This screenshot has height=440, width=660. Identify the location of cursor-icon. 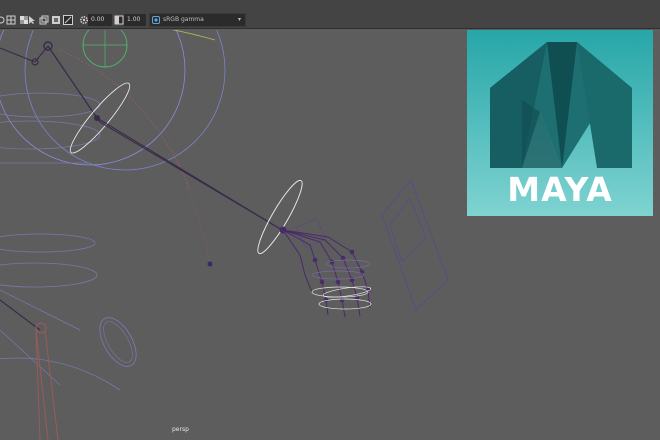
(32, 20).